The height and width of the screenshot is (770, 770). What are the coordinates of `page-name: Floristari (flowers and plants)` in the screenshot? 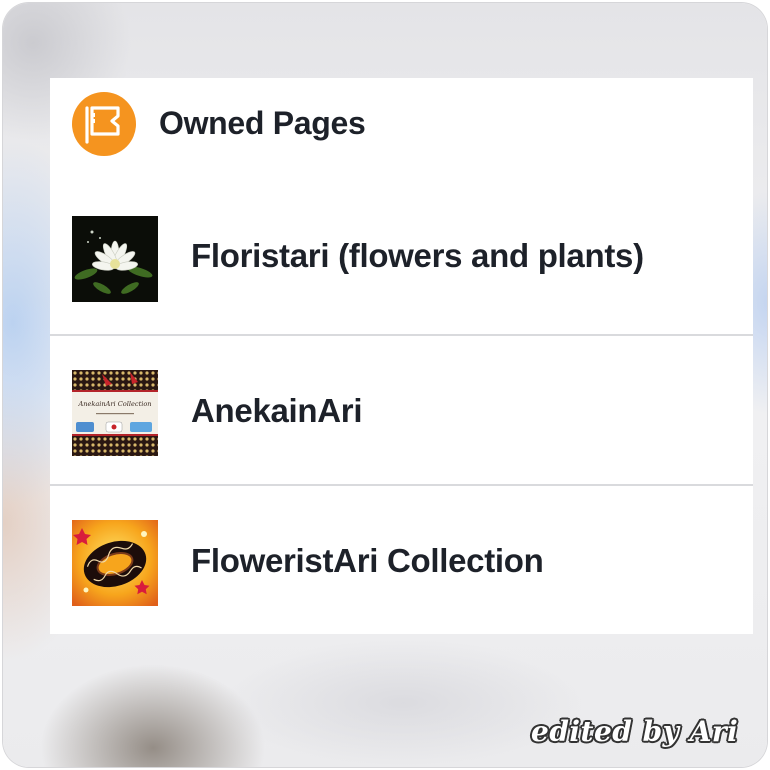 It's located at (417, 255).